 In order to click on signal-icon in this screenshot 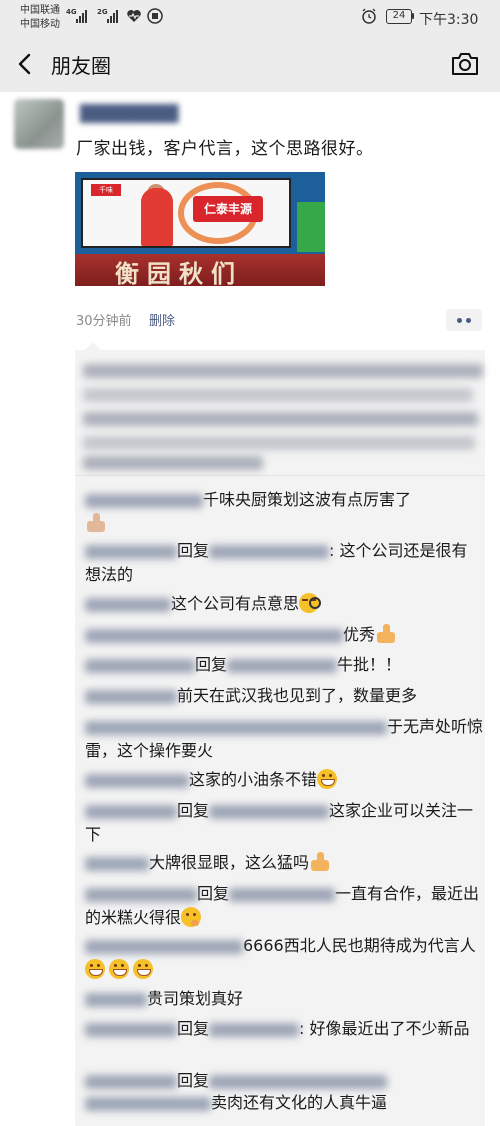, I will do `click(81, 16)`.